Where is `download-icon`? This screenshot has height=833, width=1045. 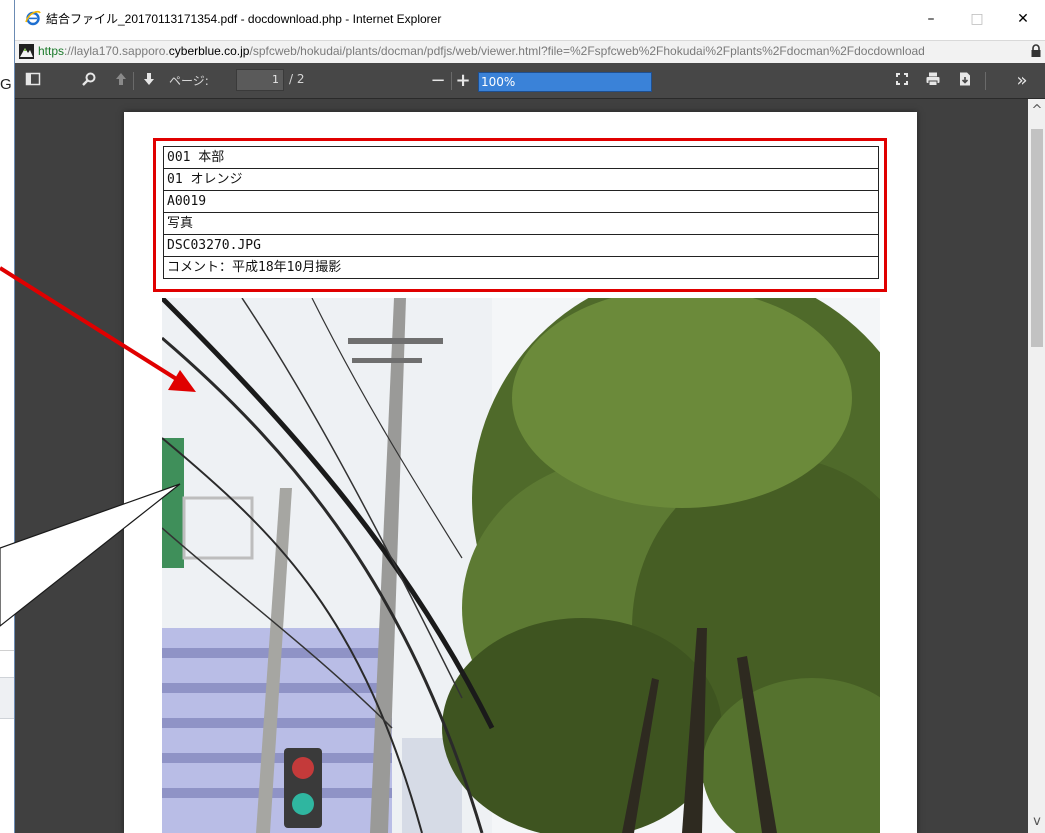 download-icon is located at coordinates (965, 81).